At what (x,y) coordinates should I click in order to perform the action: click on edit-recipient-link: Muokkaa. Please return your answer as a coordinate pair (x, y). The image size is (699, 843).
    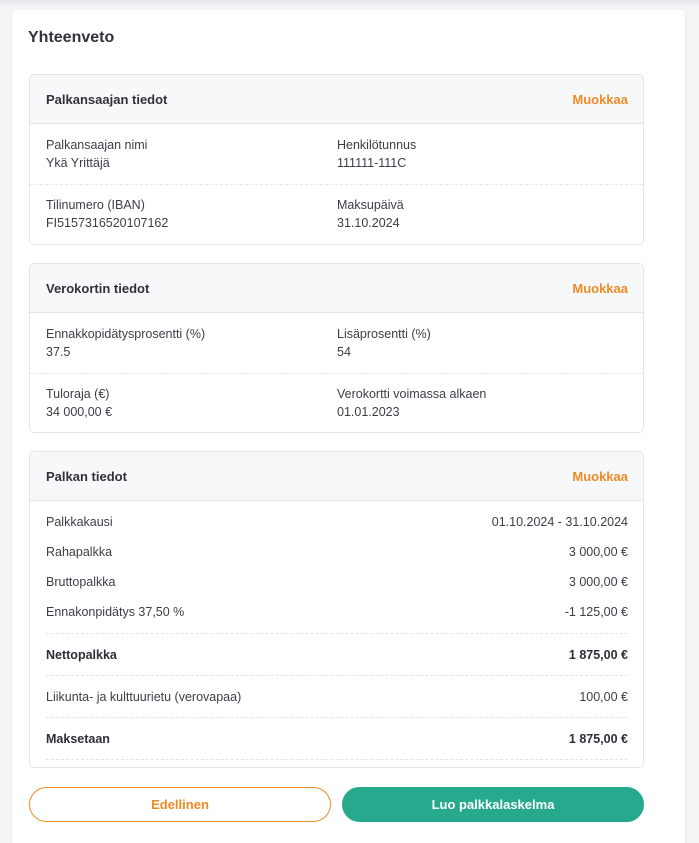
    Looking at the image, I should click on (600, 99).